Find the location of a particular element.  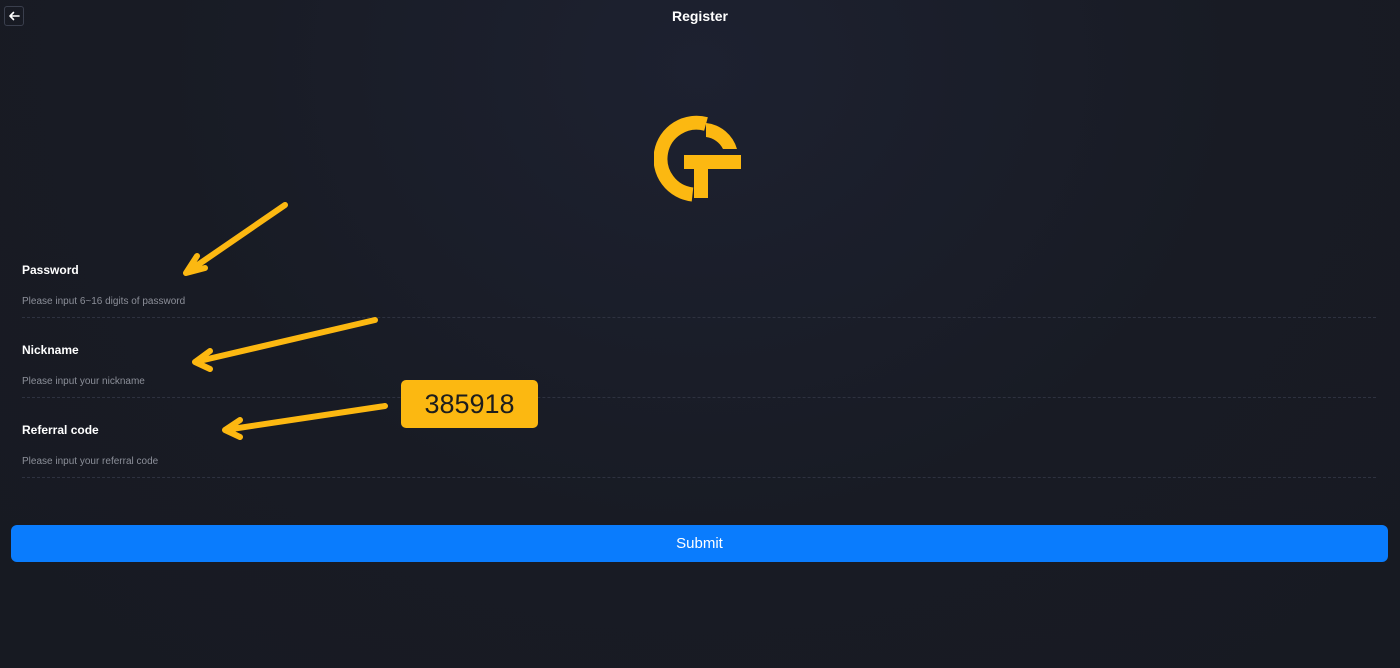

referral-field-group: Referral code is located at coordinates (699, 462).